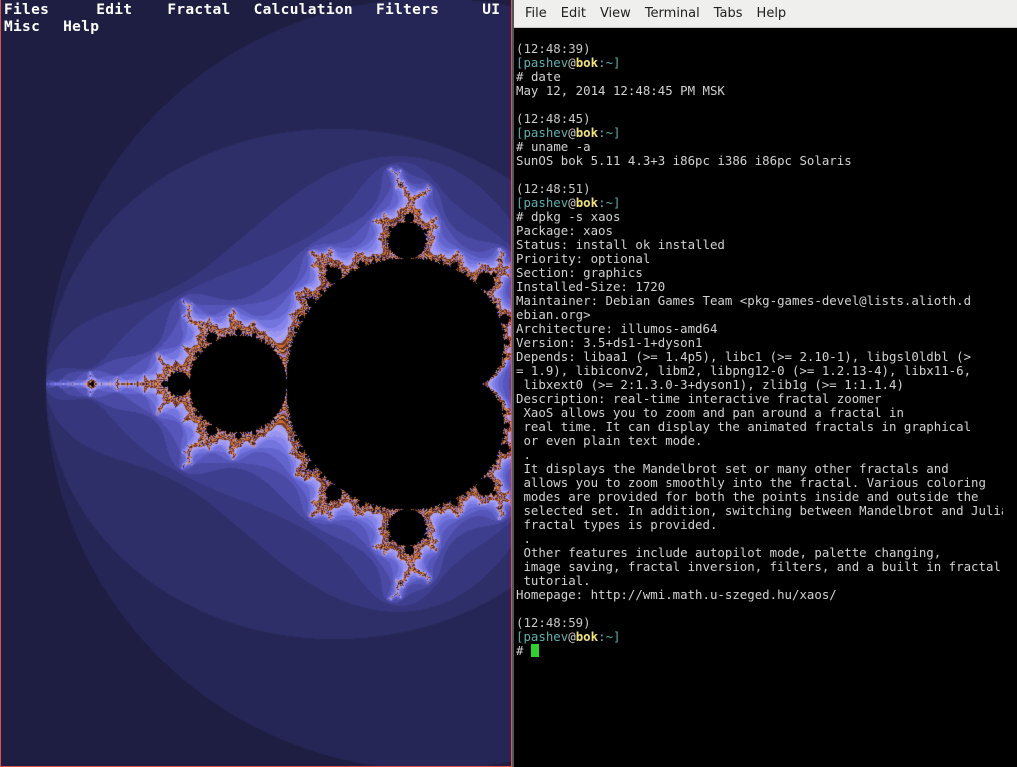 The width and height of the screenshot is (1017, 767). Describe the element at coordinates (564, 230) in the screenshot. I see `terminal-output-line: Package: xaos` at that location.